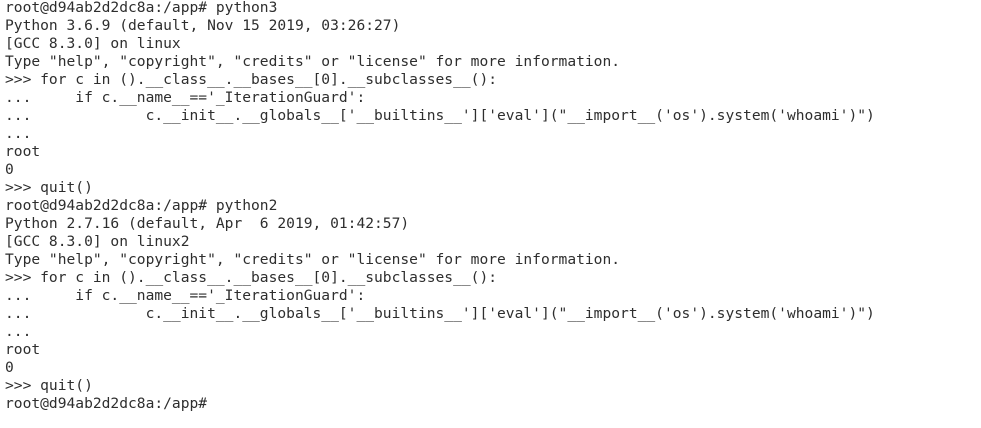 The image size is (981, 428). What do you see at coordinates (141, 205) in the screenshot?
I see `terminal-line-shell-python2: root@d94ab2d2dc8a:/app# python2` at bounding box center [141, 205].